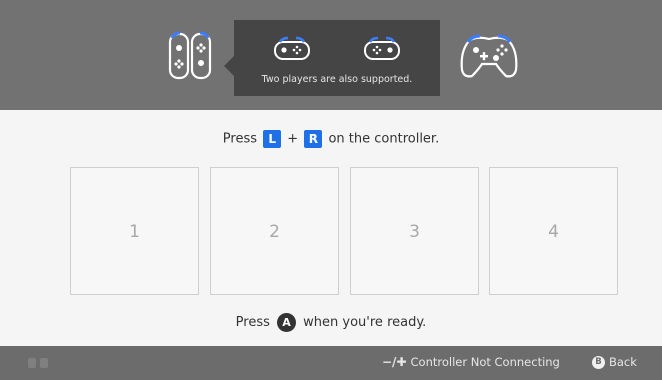 The width and height of the screenshot is (662, 380). I want to click on player-slot-number: 2, so click(274, 232).